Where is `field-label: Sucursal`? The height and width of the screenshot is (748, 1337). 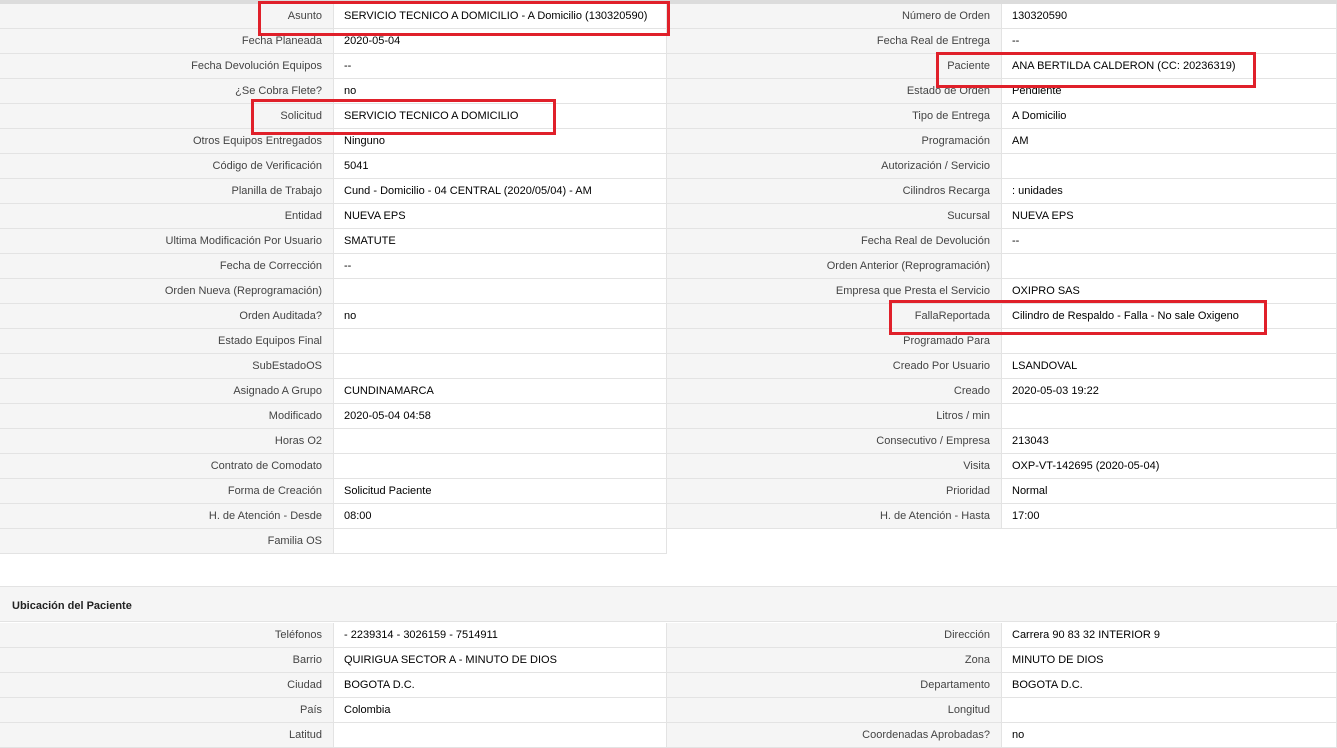
field-label: Sucursal is located at coordinates (834, 216).